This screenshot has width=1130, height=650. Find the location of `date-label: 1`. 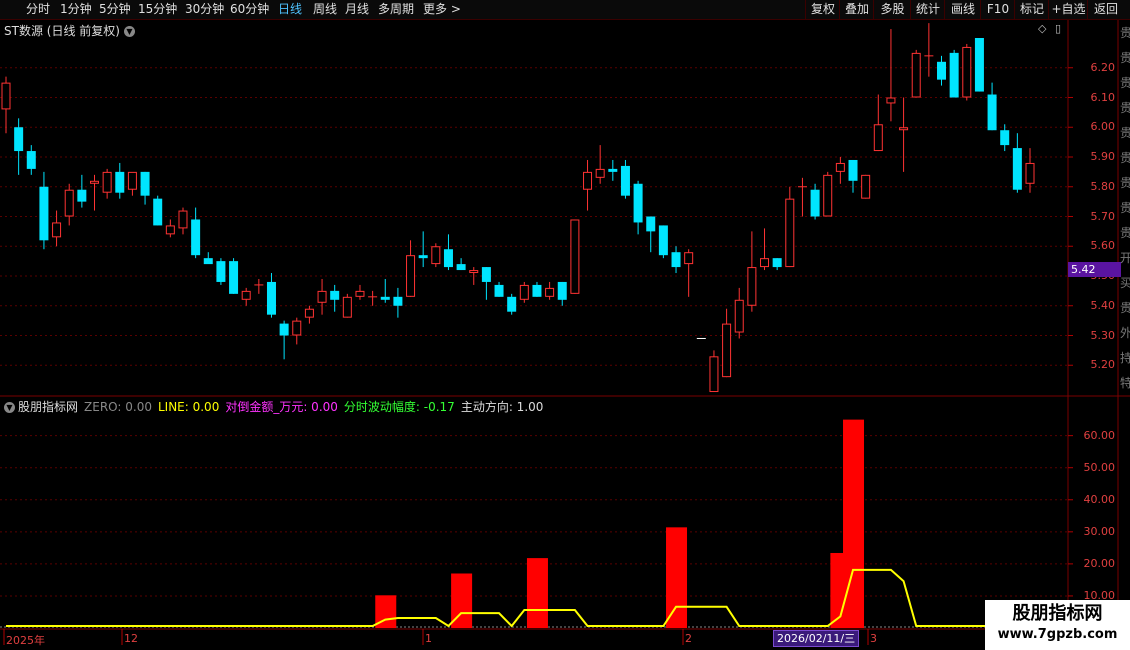

date-label: 1 is located at coordinates (428, 638).